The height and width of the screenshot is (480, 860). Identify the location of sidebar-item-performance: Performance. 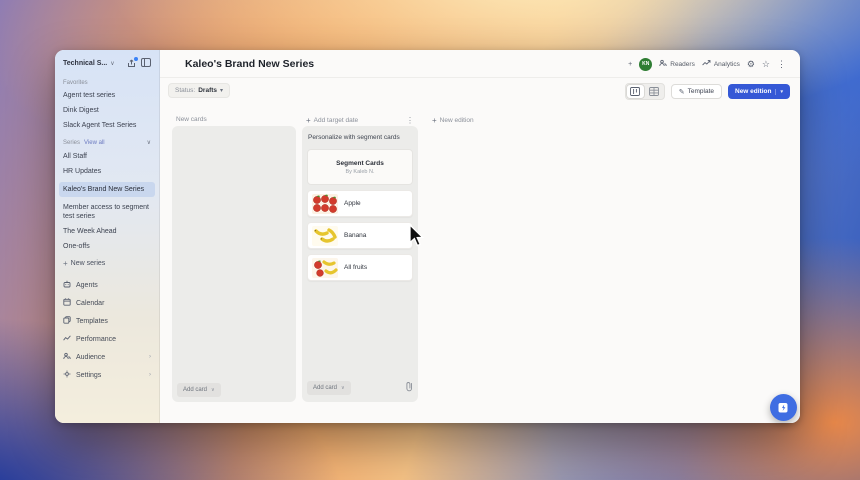
(107, 339).